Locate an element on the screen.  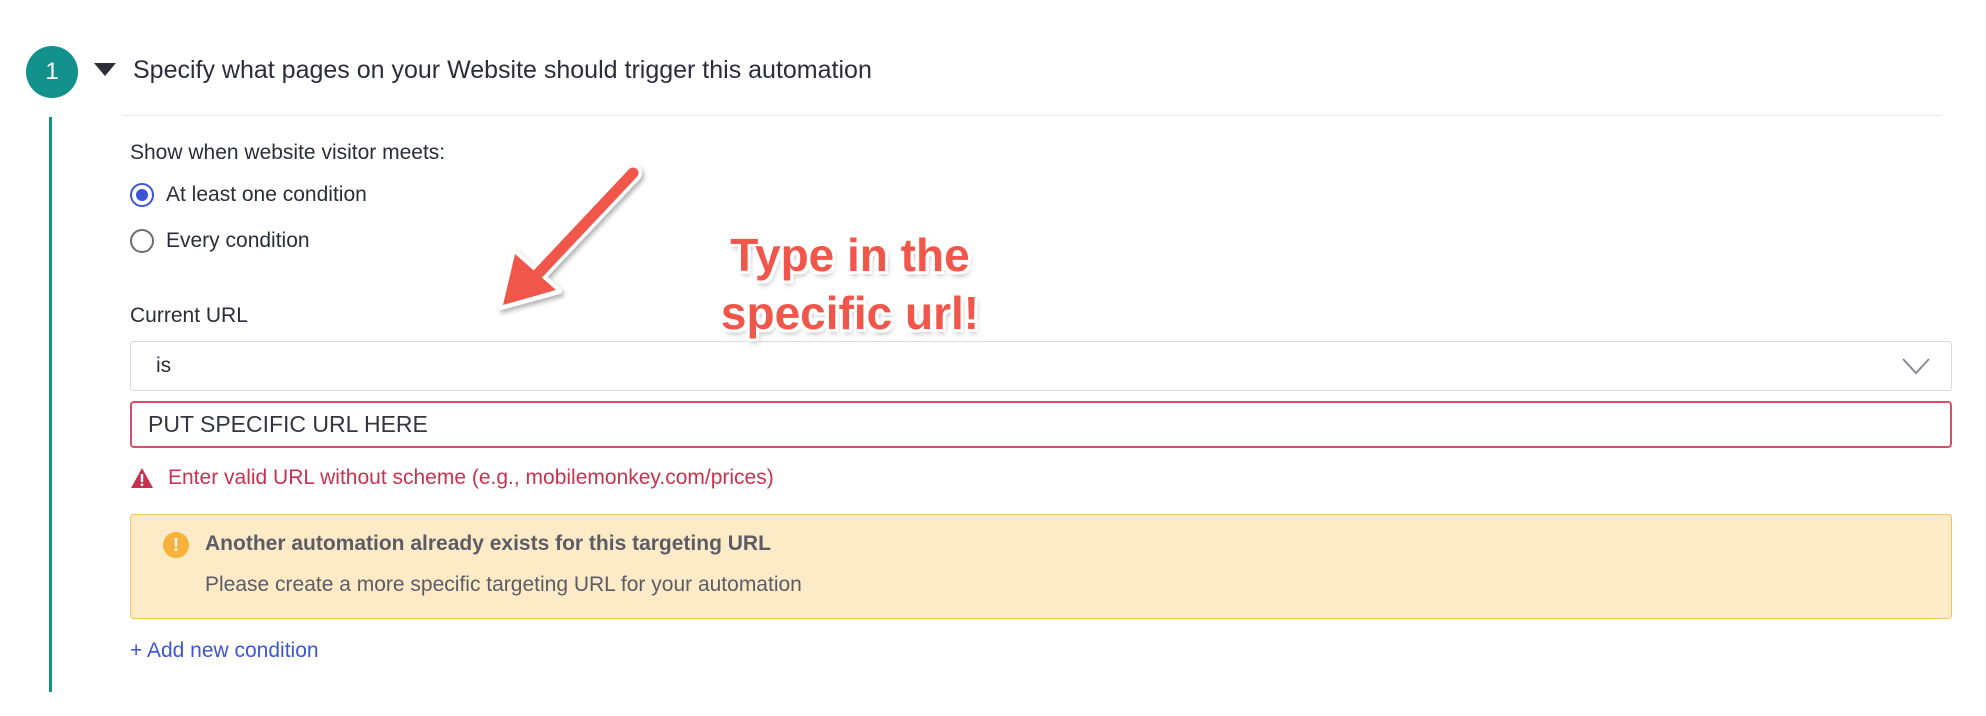
step-number-badge: 1 is located at coordinates (52, 72).